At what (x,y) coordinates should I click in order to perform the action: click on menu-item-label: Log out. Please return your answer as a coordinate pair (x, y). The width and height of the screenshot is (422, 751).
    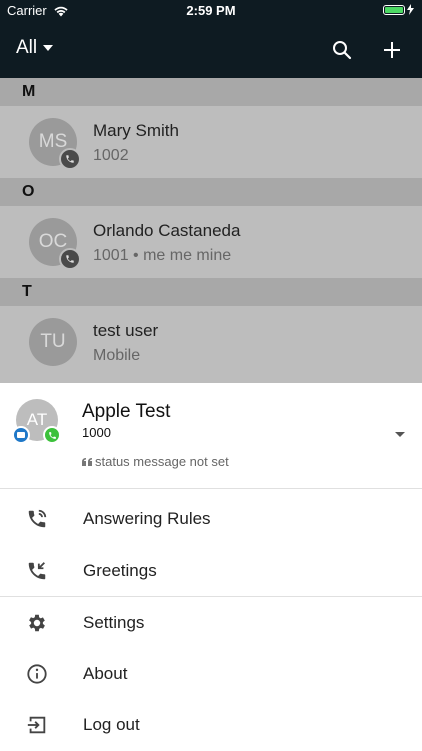
    Looking at the image, I should click on (111, 724).